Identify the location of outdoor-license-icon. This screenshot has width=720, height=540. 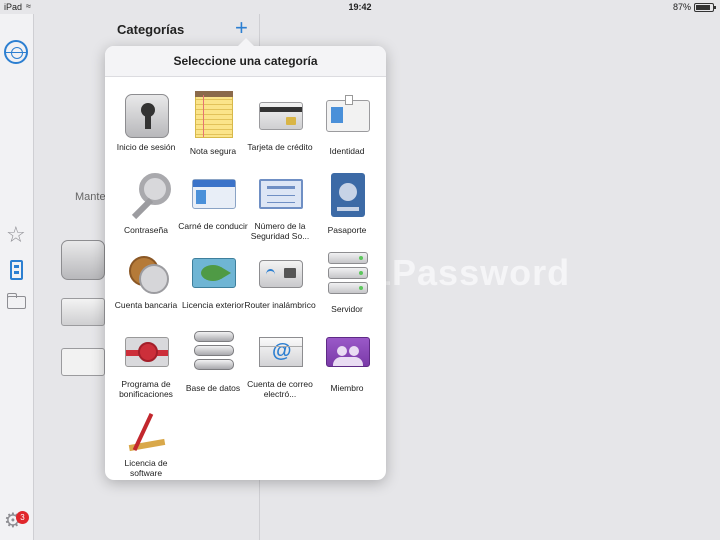
(214, 273).